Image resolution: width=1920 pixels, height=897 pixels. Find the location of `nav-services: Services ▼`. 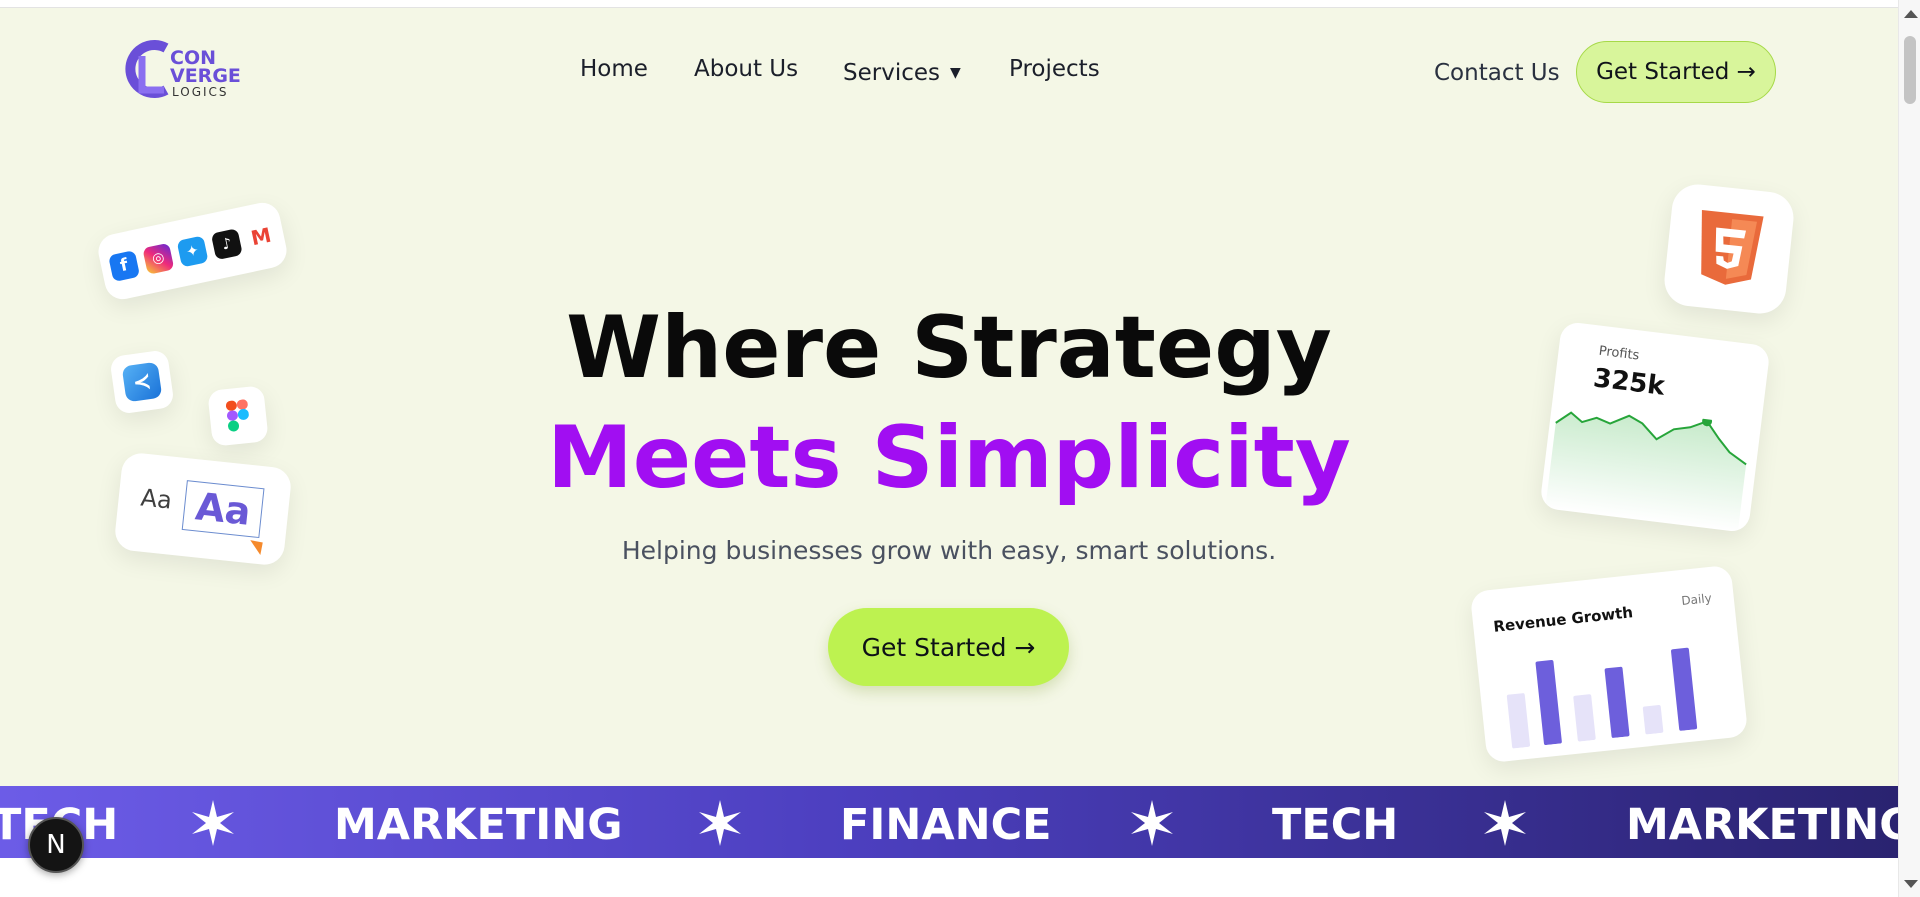

nav-services: Services ▼ is located at coordinates (902, 73).